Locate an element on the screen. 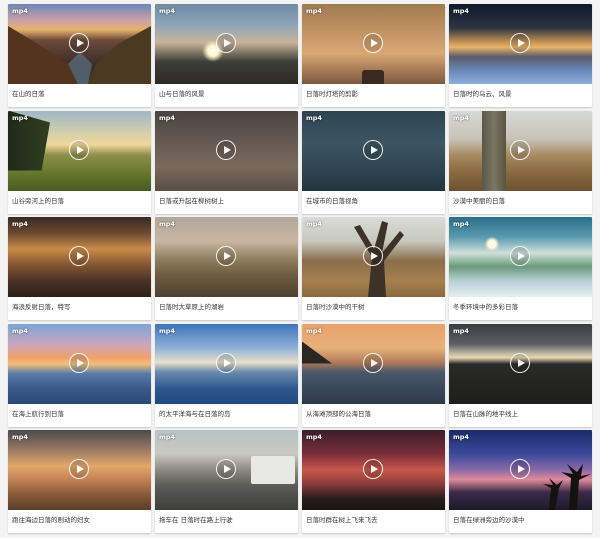 This screenshot has height=538, width=600. video-card: mp4 日落在绿洲旁边的沙漠中 is located at coordinates (520, 481).